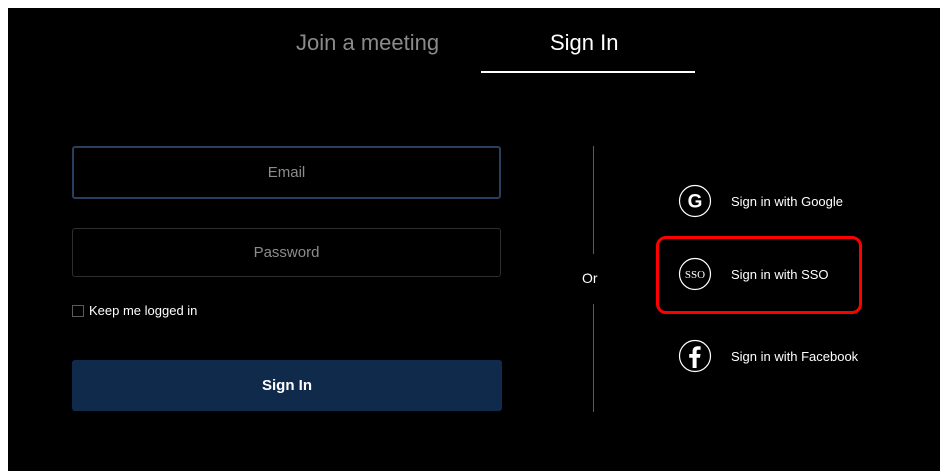 Image resolution: width=948 pixels, height=471 pixels. What do you see at coordinates (593, 358) in the screenshot?
I see `divider-line-bottom` at bounding box center [593, 358].